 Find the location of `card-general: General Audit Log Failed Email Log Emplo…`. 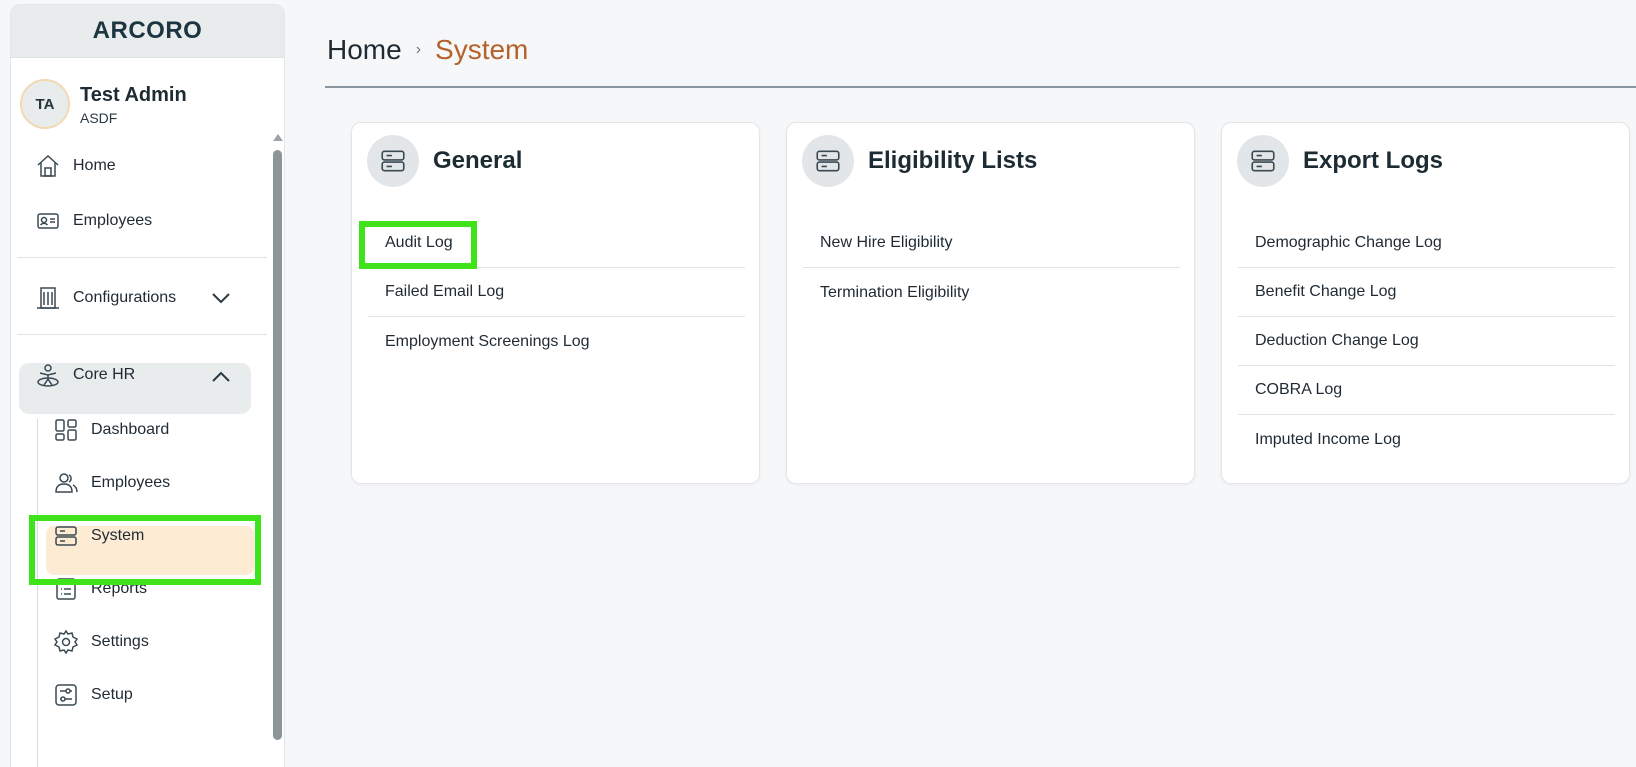

card-general: General Audit Log Failed Email Log Emplo… is located at coordinates (555, 303).